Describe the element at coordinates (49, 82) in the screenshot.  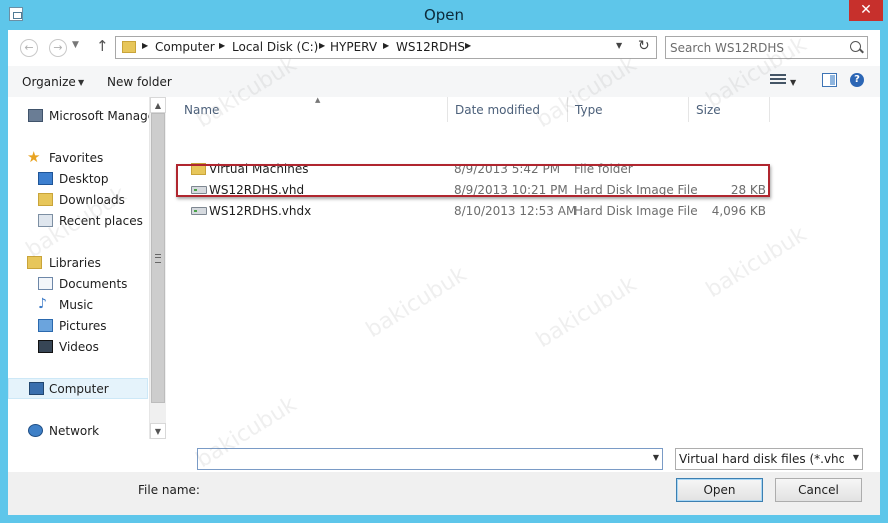
I see `organize-button: Organize` at that location.